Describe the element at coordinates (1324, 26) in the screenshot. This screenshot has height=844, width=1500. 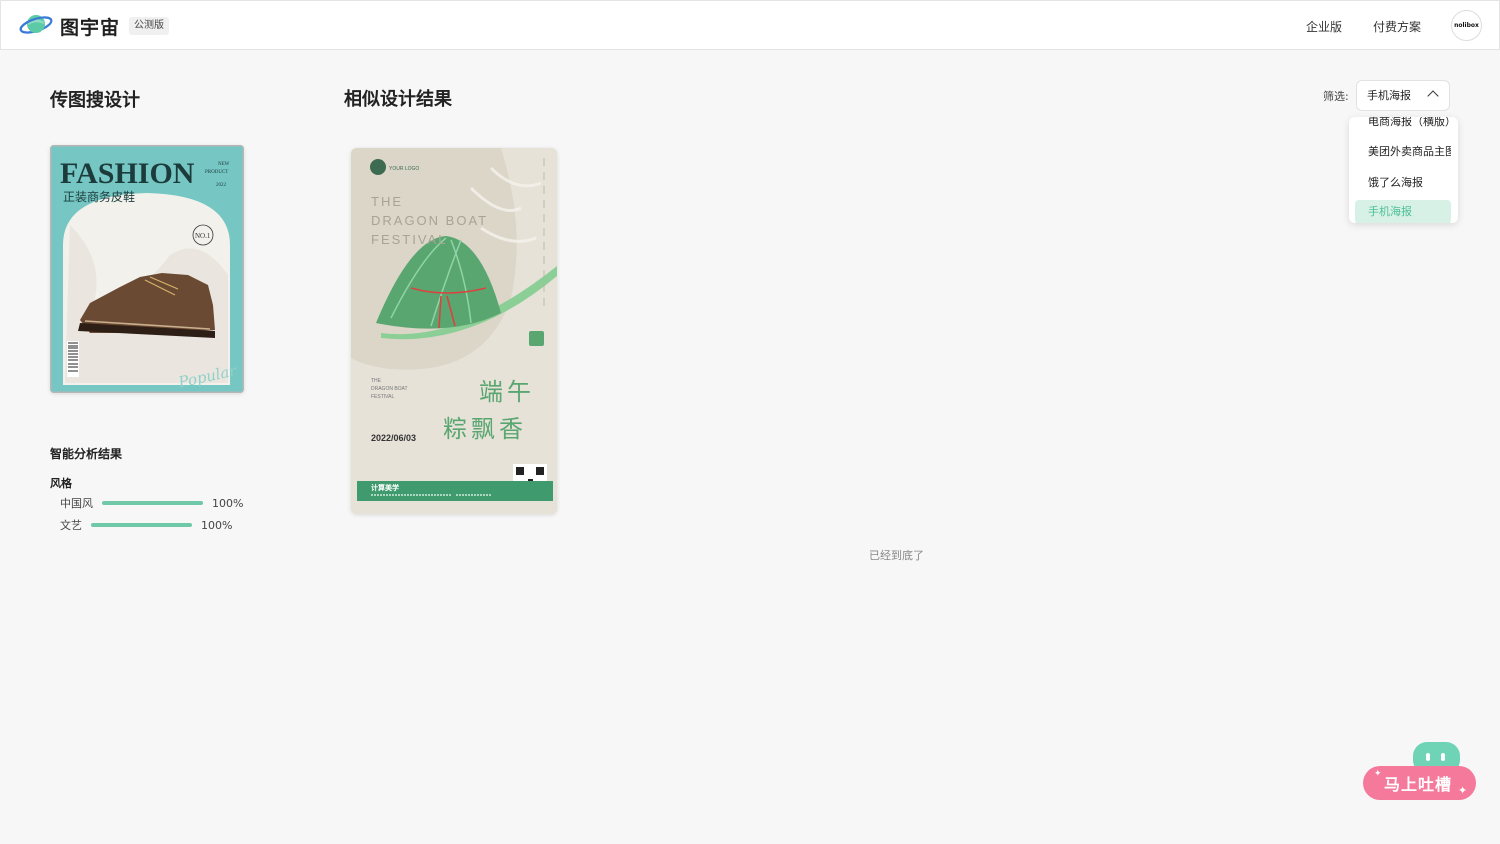
I see `nav-enterprise-link: 企业版` at that location.